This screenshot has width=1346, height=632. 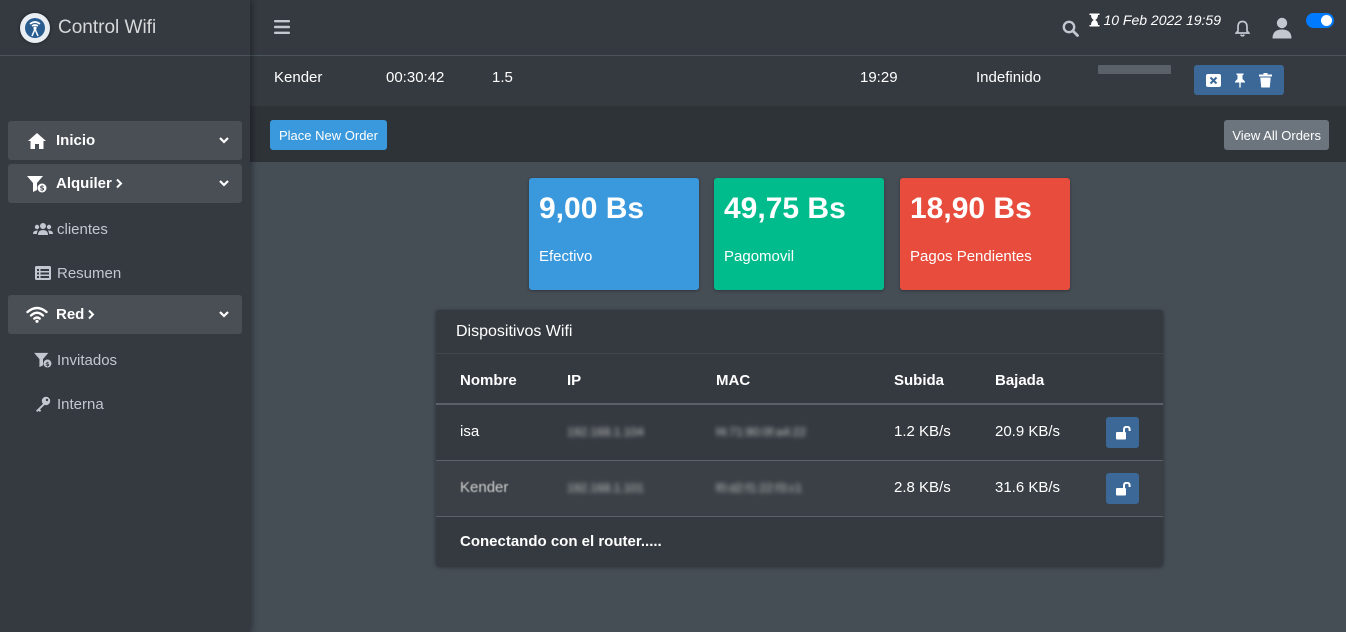 I want to click on device-download: 31.6 KB/s, so click(x=1028, y=487).